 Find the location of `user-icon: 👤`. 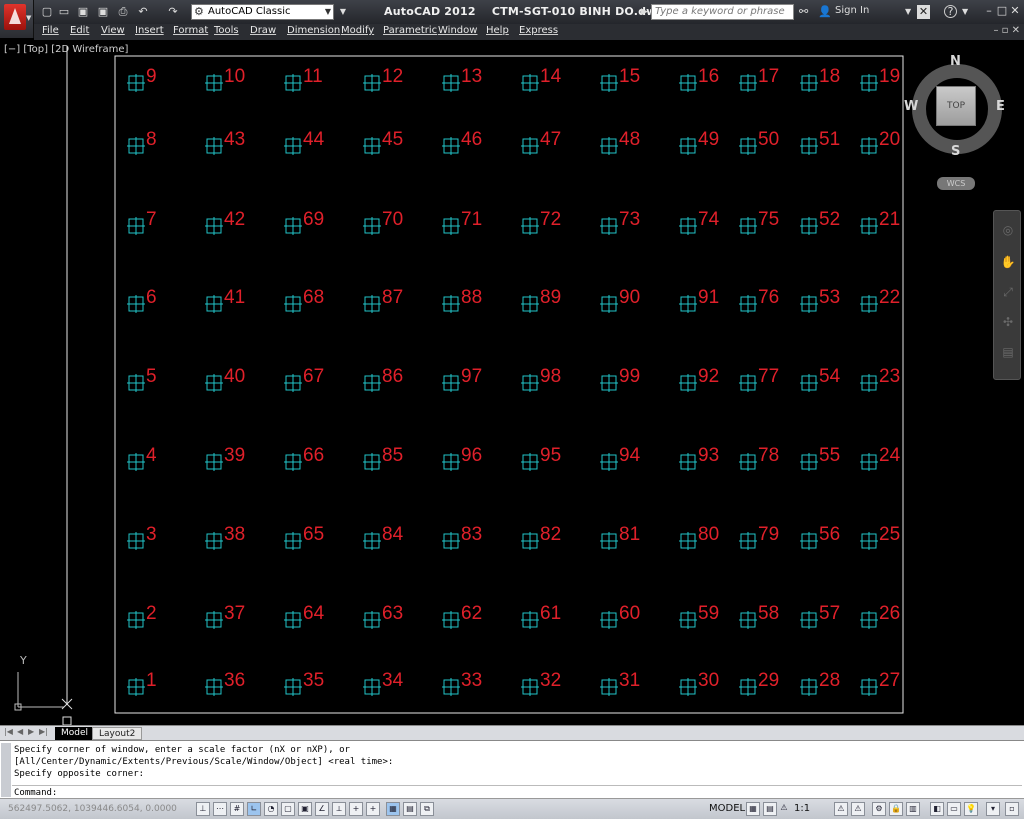

user-icon: 👤 is located at coordinates (825, 12).